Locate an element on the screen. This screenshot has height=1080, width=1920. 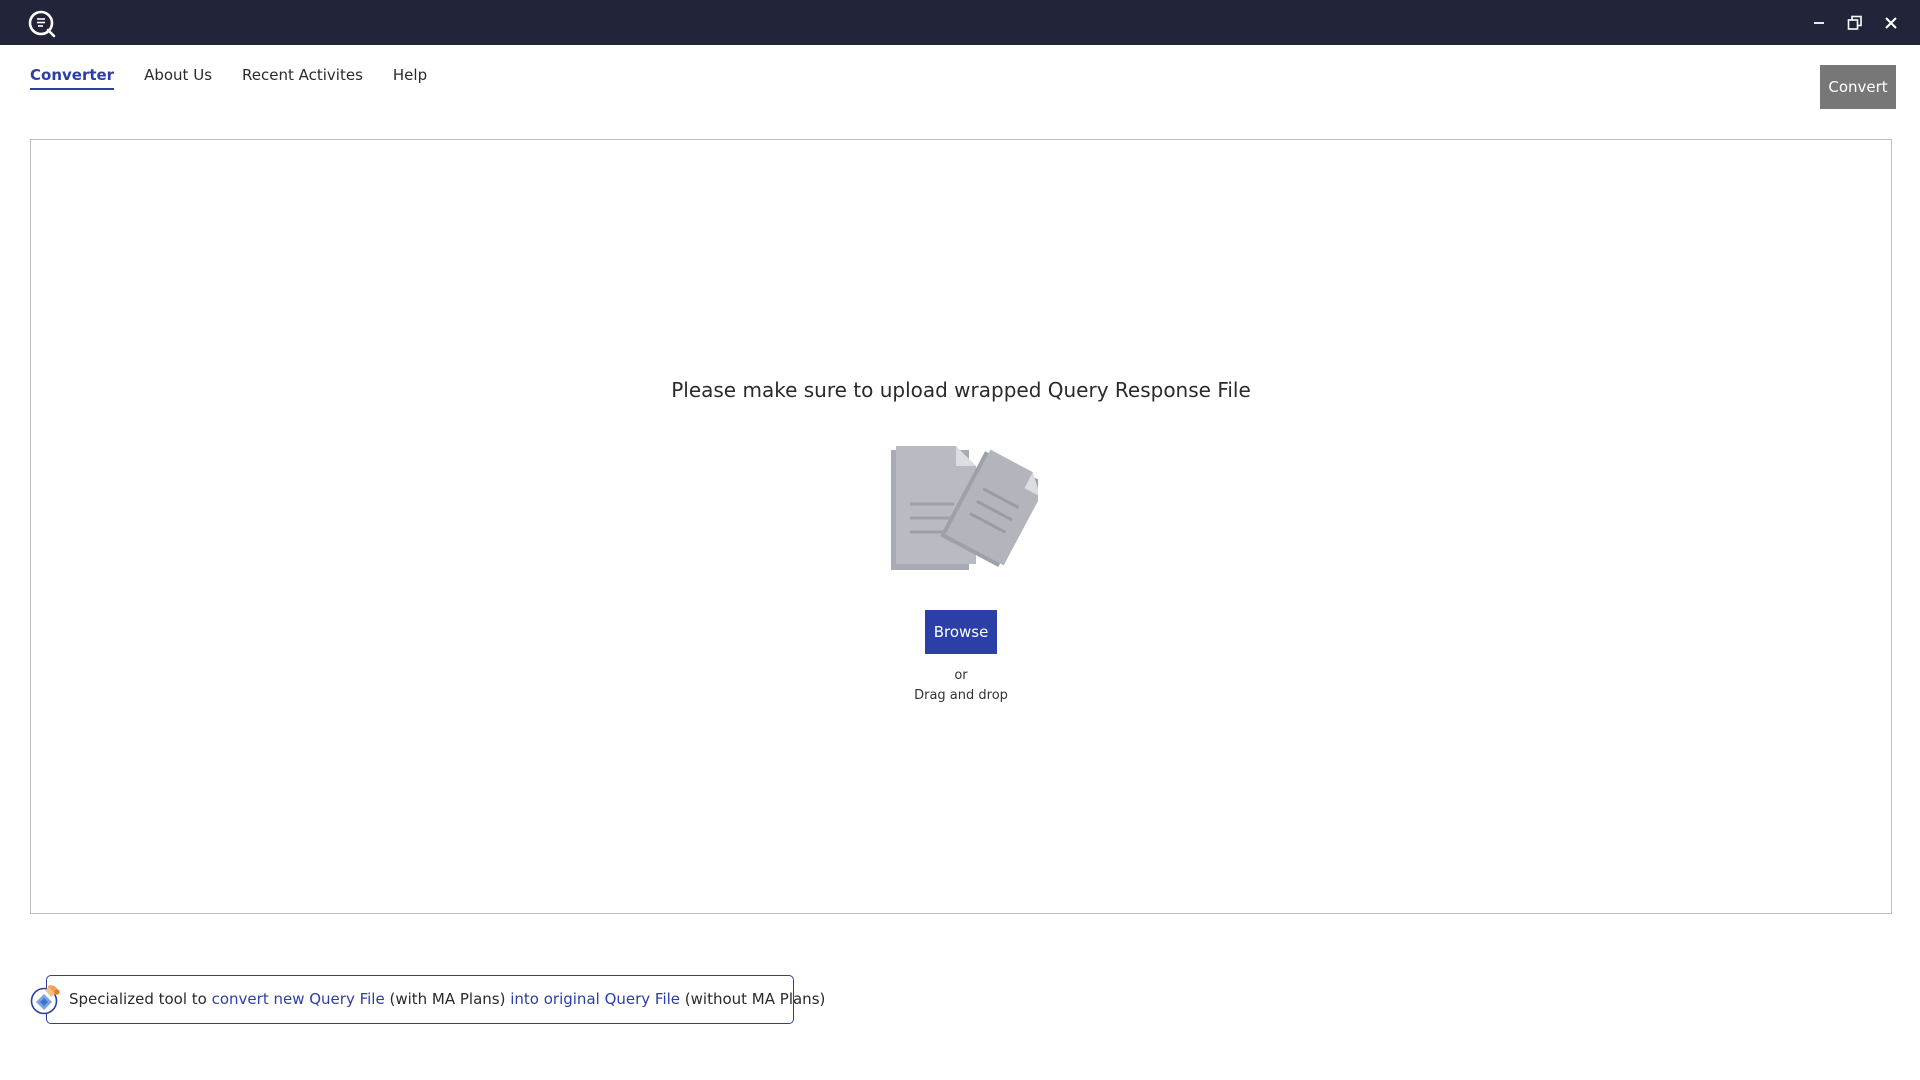
tab-converter: Converter is located at coordinates (72, 78).